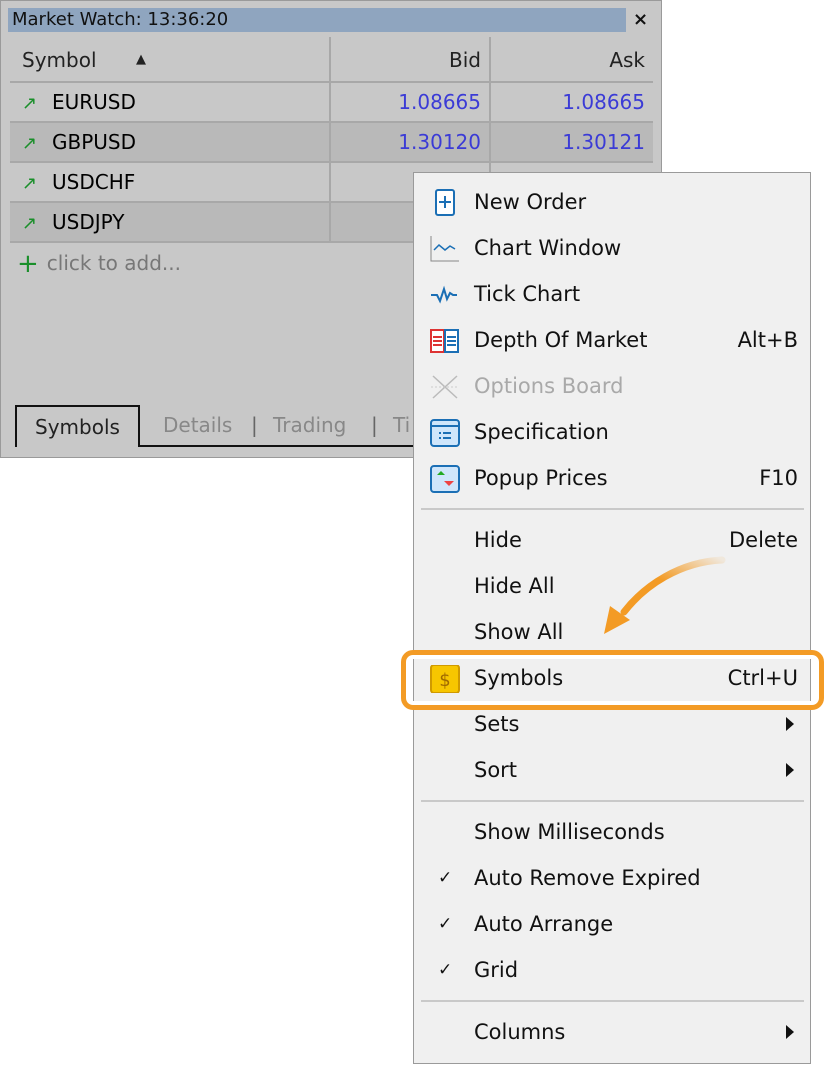 This screenshot has height=1066, width=832. Describe the element at coordinates (88, 222) in the screenshot. I see `symbol-name: USDJPY` at that location.